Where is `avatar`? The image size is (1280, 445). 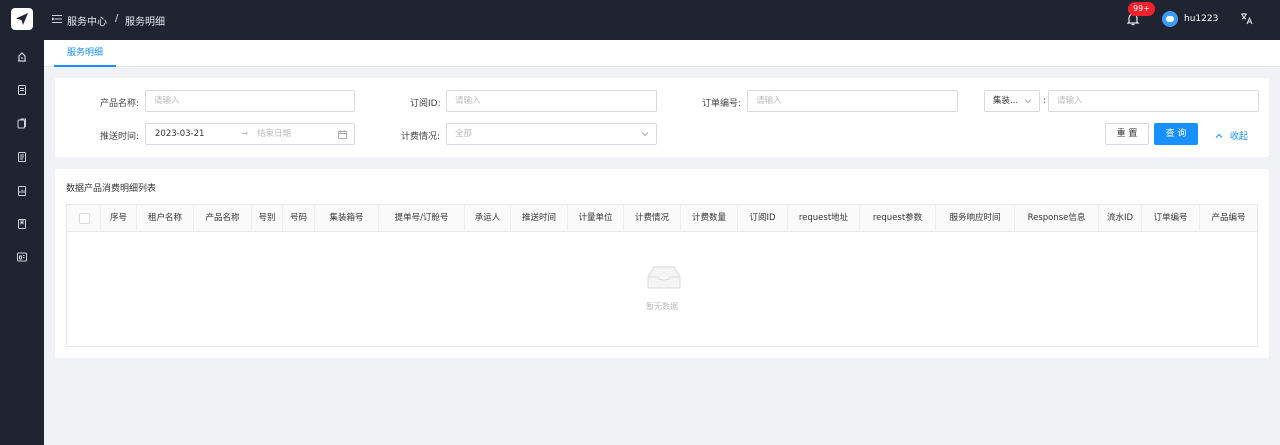
avatar is located at coordinates (1170, 19).